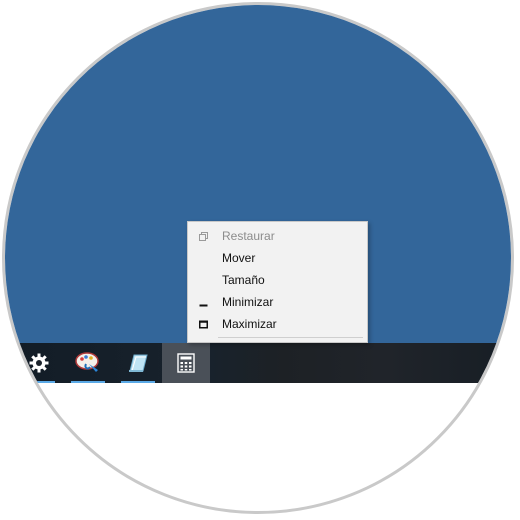 The image size is (520, 520). What do you see at coordinates (243, 280) in the screenshot?
I see `menu-item-label: Tamaño` at bounding box center [243, 280].